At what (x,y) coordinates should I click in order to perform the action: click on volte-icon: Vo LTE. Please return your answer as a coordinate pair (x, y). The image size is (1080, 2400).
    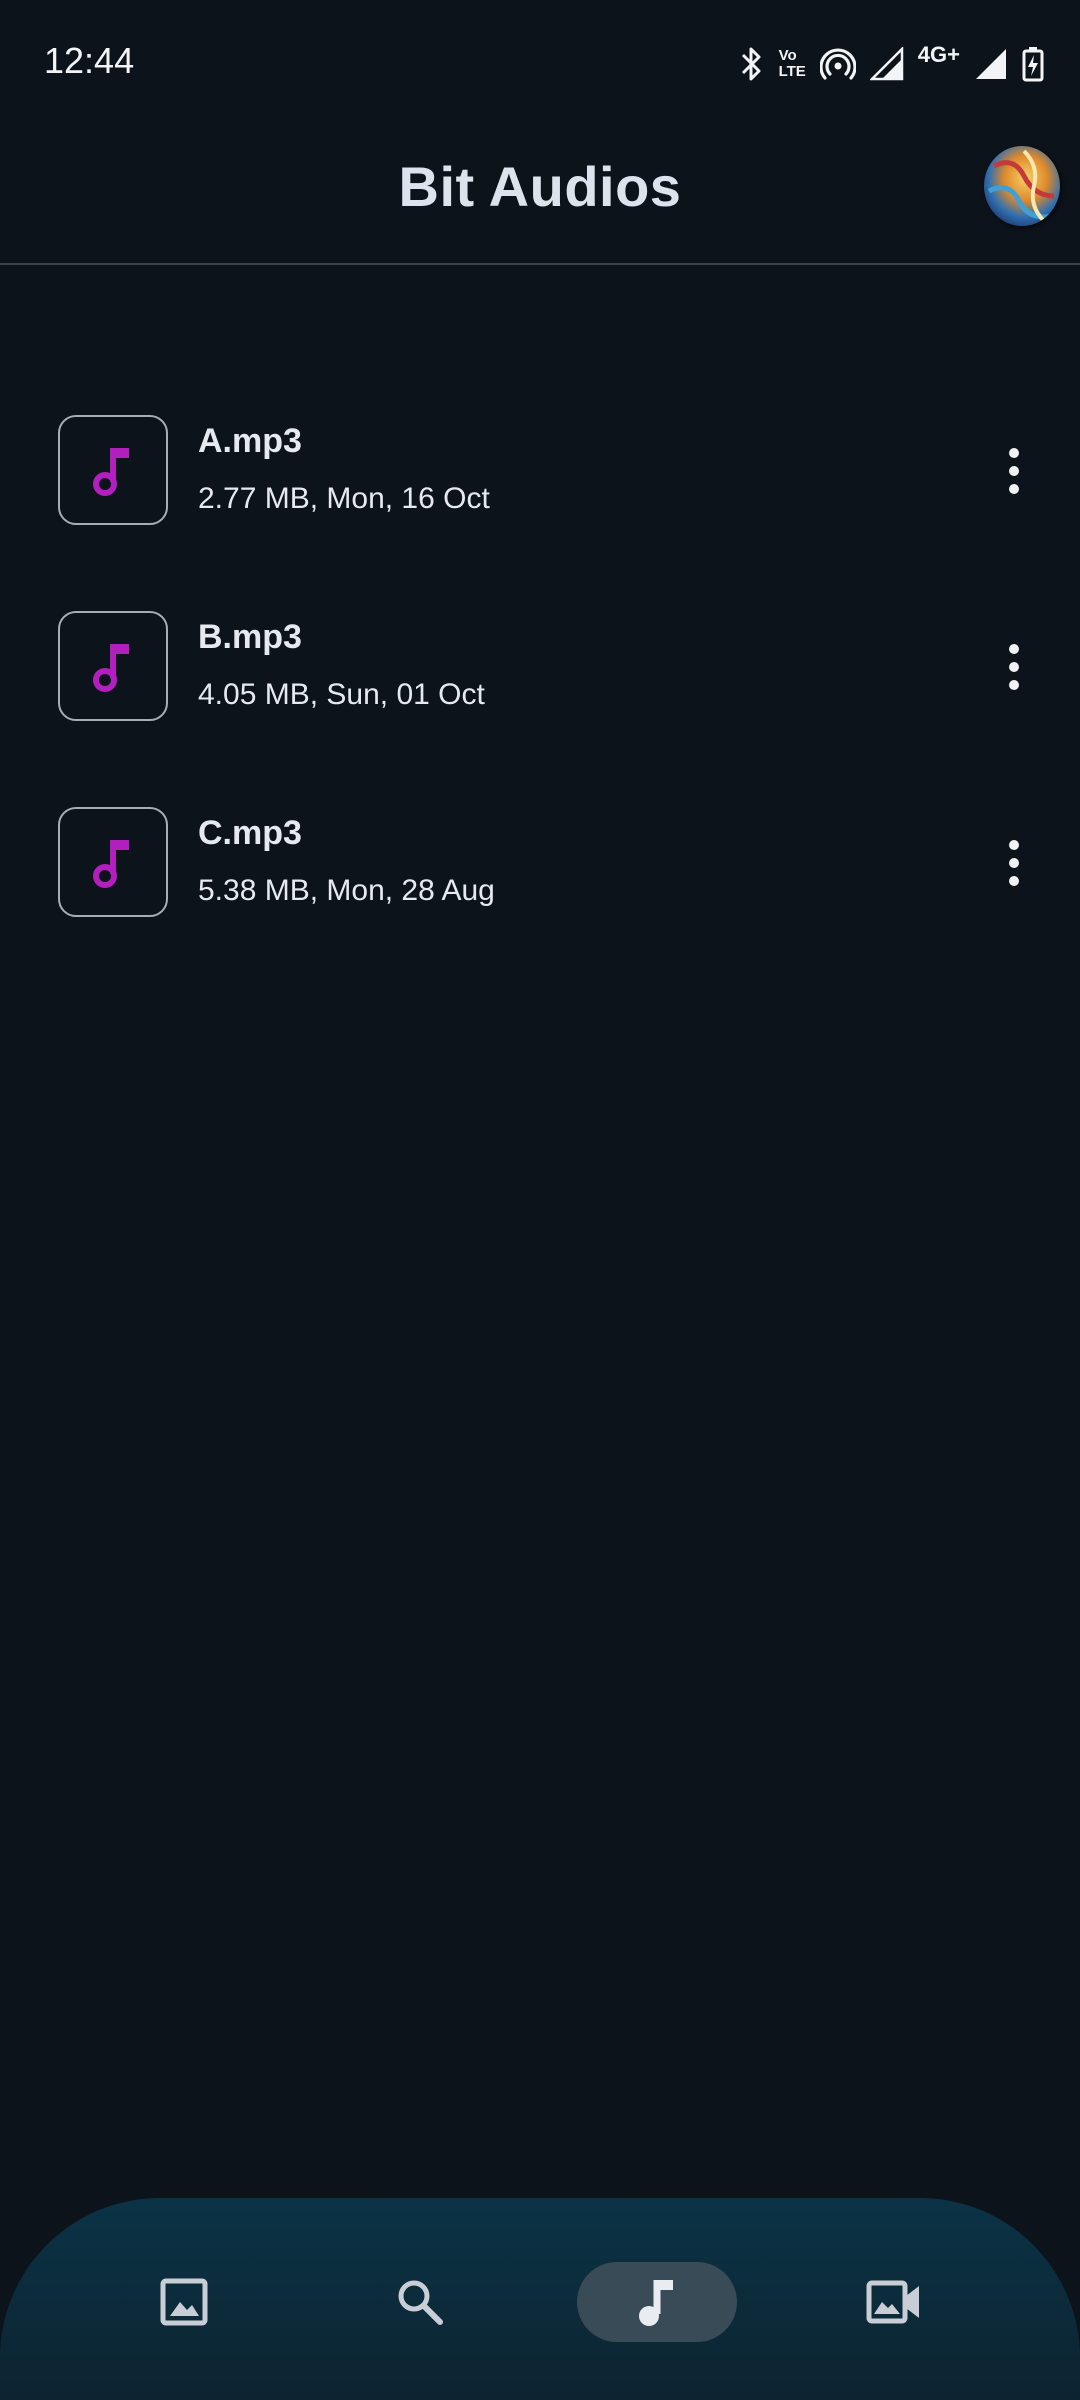
    Looking at the image, I should click on (792, 64).